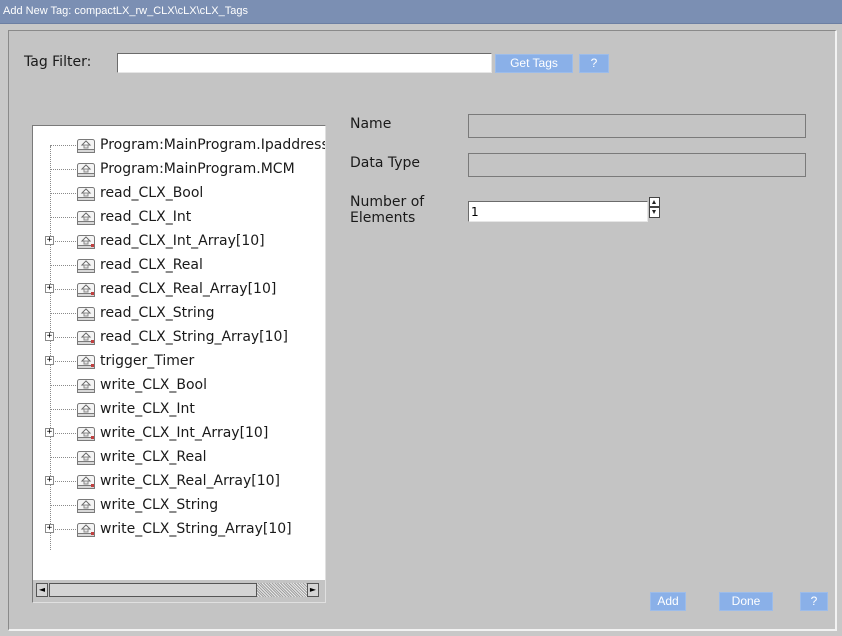 Image resolution: width=842 pixels, height=636 pixels. I want to click on tree-item: Program:MainProgram.Ipaddress, so click(179, 146).